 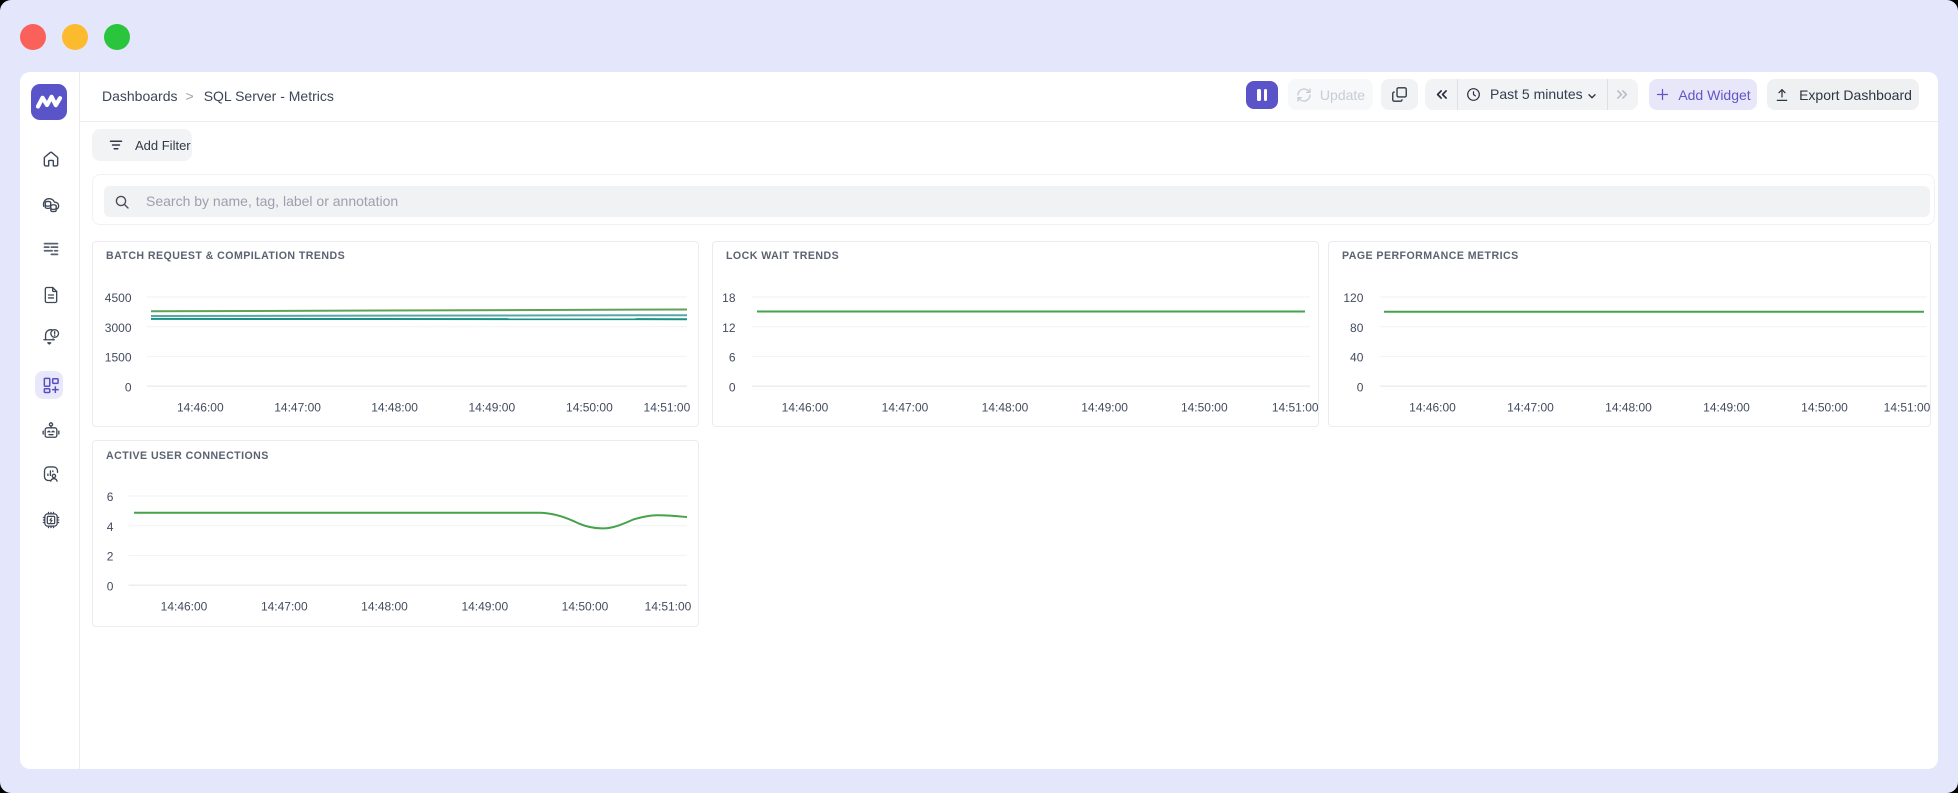 I want to click on svg-text: 2, so click(x=110, y=557).